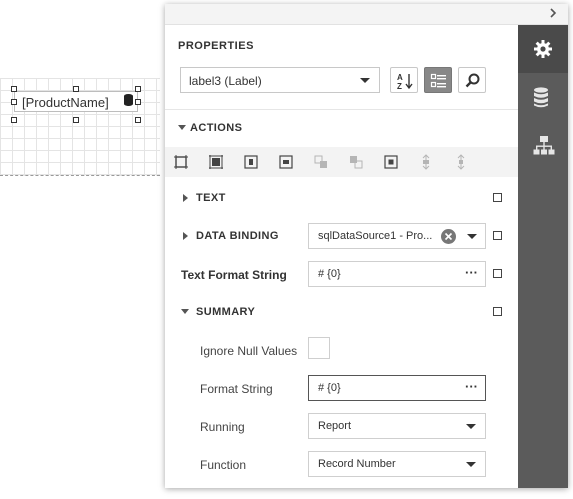 Image resolution: width=573 pixels, height=499 pixels. Describe the element at coordinates (237, 236) in the screenshot. I see `section-data-binding: DATA BINDING` at that location.